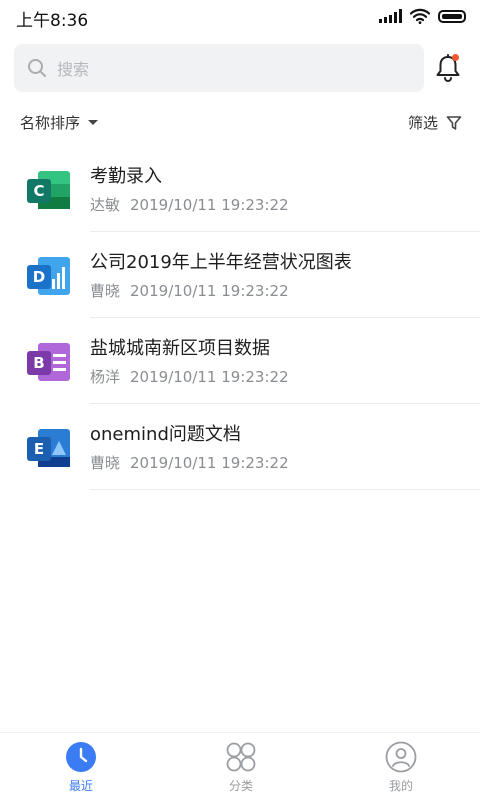 The height and width of the screenshot is (800, 480). Describe the element at coordinates (221, 262) in the screenshot. I see `file-title: 公司2019年上半年经营状况图表` at that location.